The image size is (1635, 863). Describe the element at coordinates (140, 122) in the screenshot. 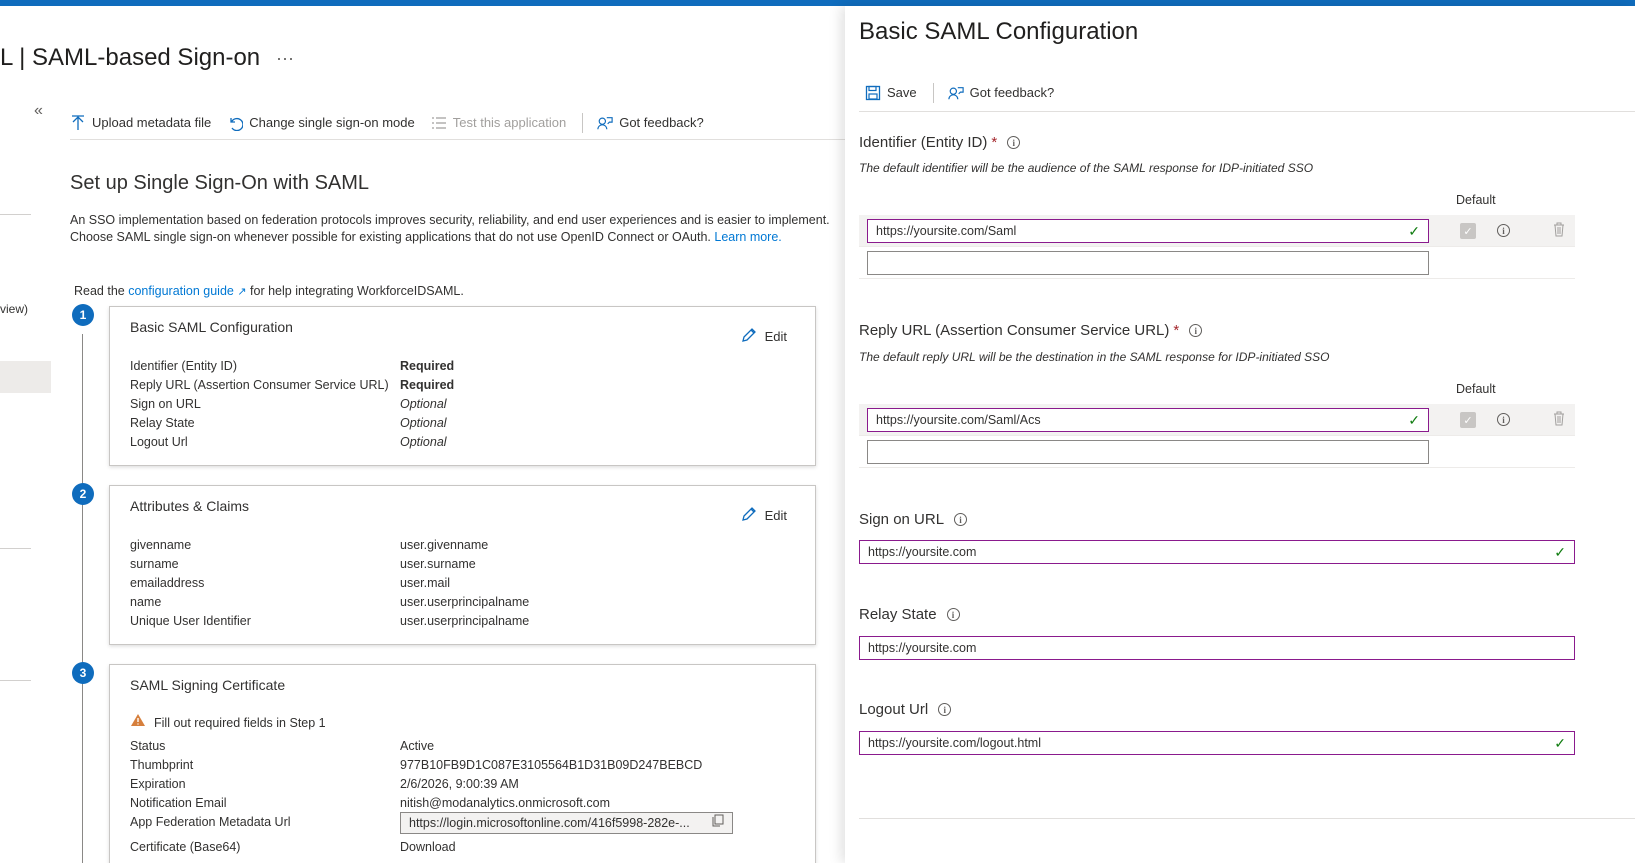

I see `upload-metadata-button: Upload metadata file` at that location.